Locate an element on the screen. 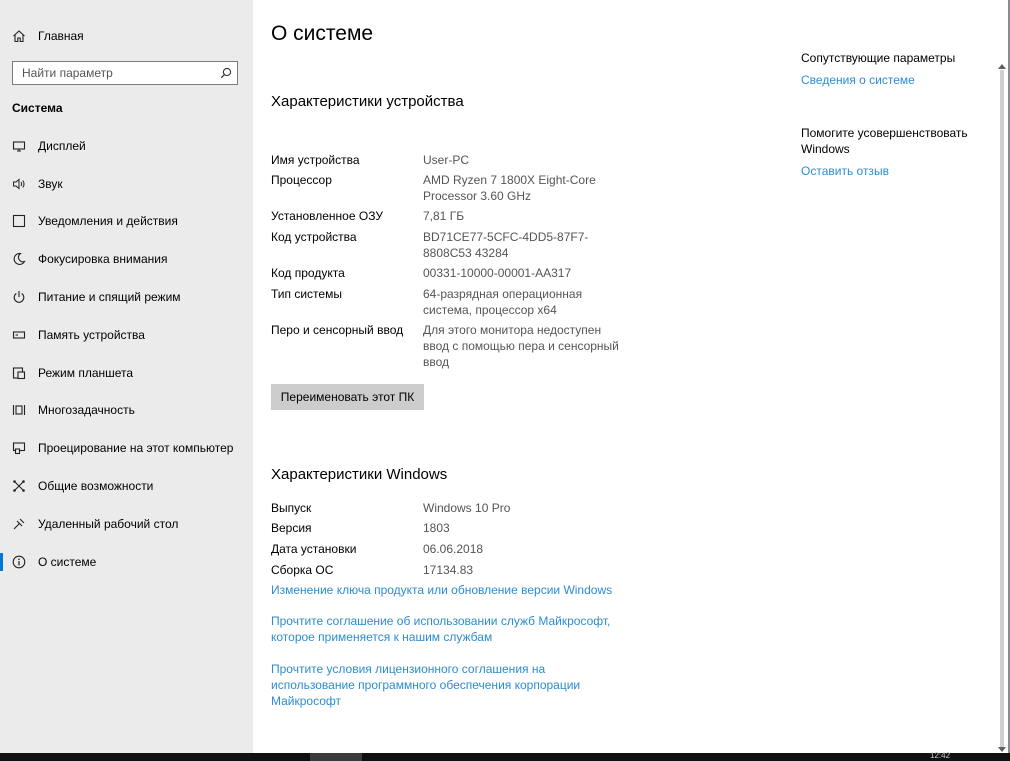  spec-key: Перо и сенсорный ввод is located at coordinates (337, 330).